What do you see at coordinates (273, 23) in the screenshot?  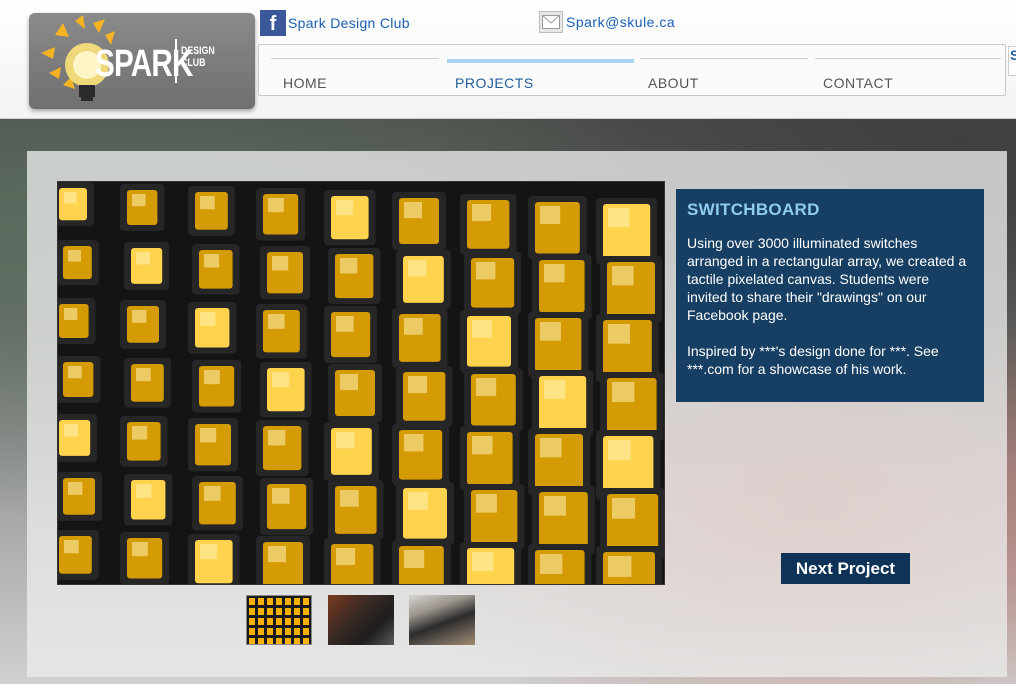 I see `facebook-icon: f` at bounding box center [273, 23].